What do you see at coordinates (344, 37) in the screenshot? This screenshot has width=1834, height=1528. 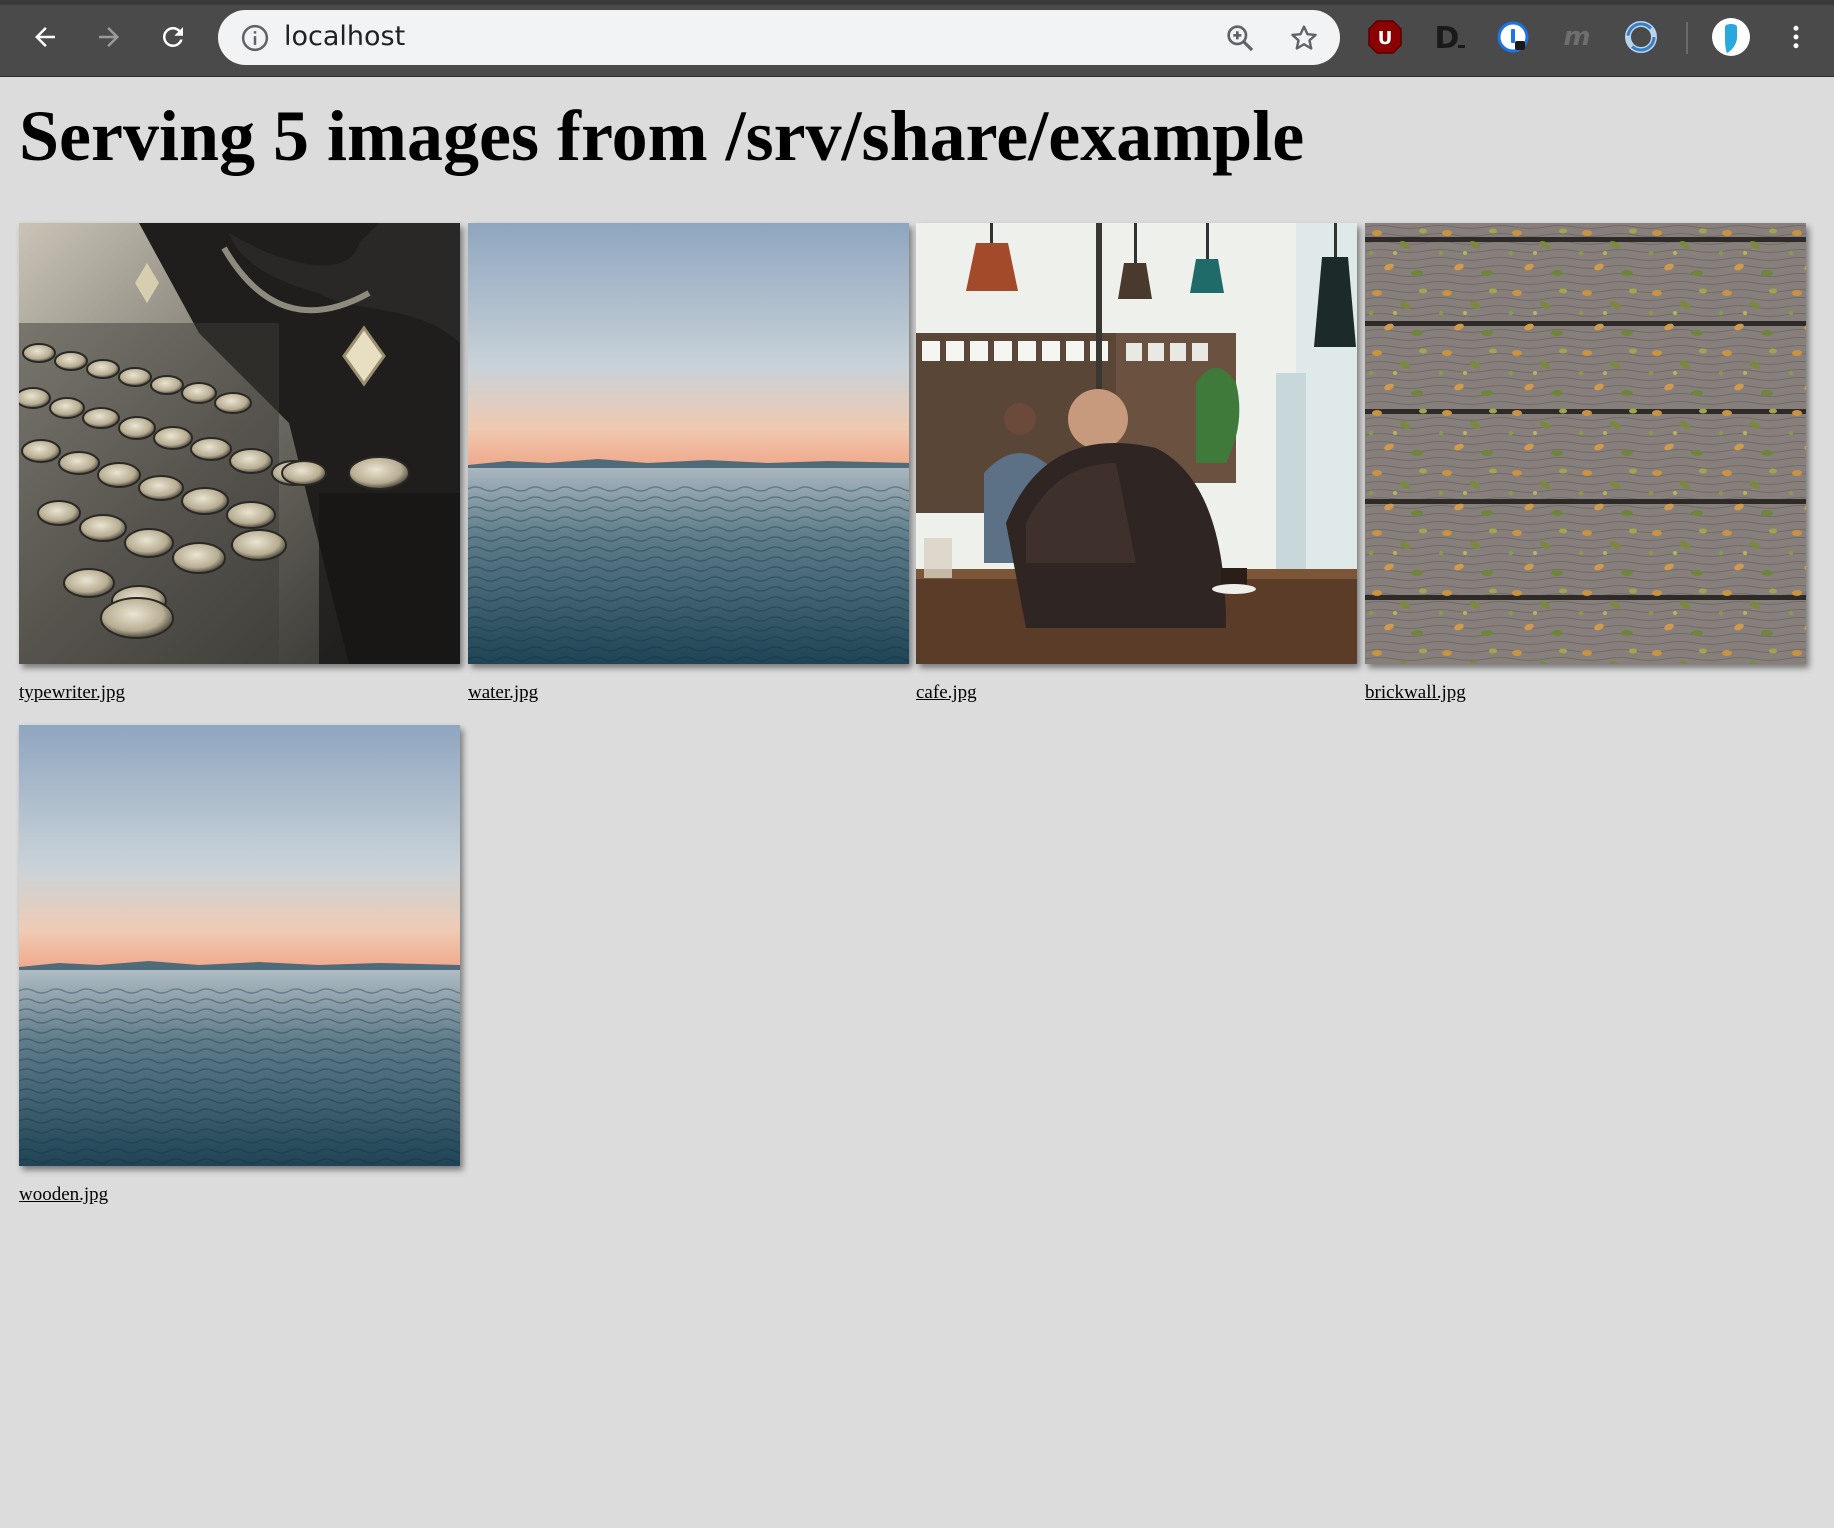 I see `url-text: localhost` at bounding box center [344, 37].